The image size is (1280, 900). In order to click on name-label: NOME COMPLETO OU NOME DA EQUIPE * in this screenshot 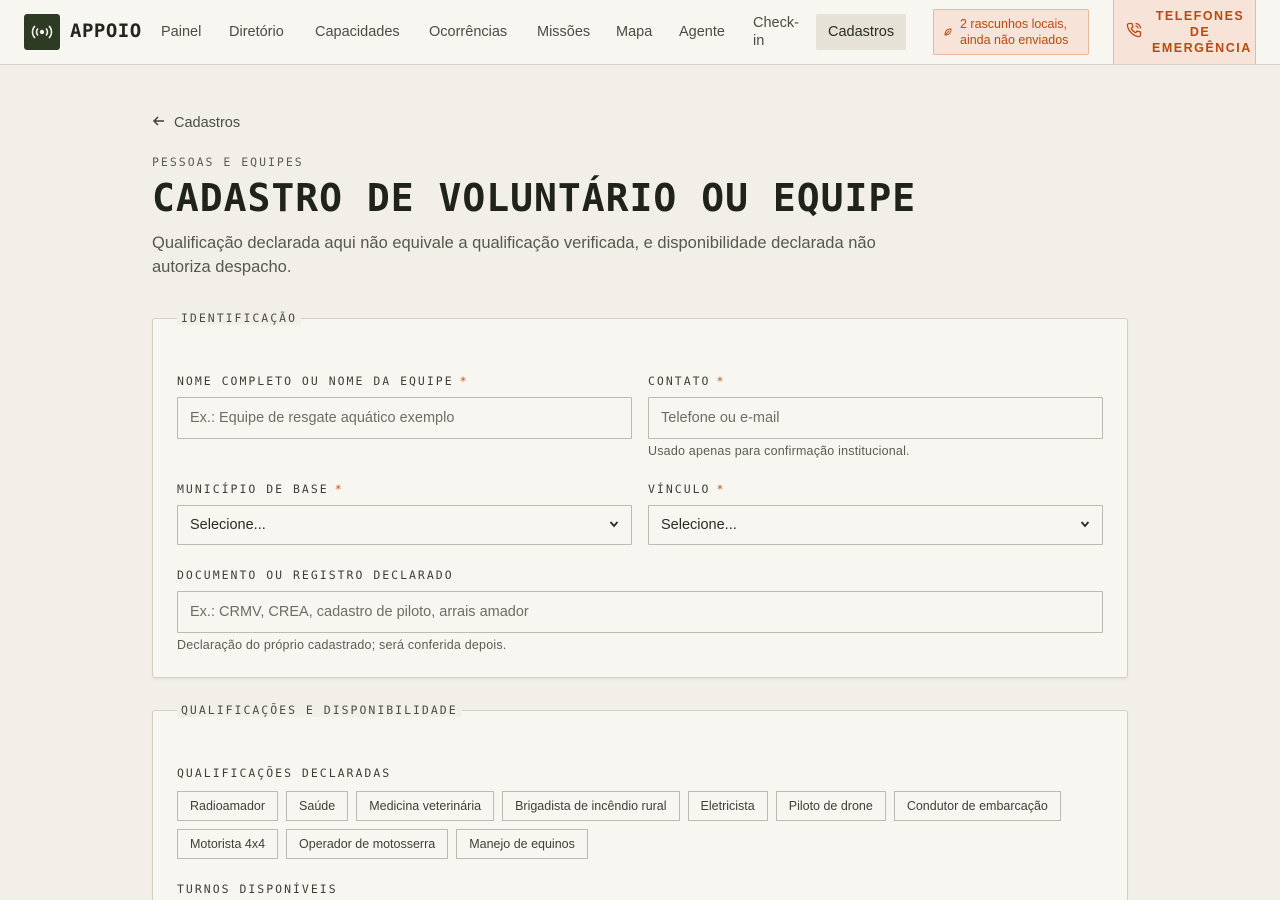, I will do `click(323, 381)`.